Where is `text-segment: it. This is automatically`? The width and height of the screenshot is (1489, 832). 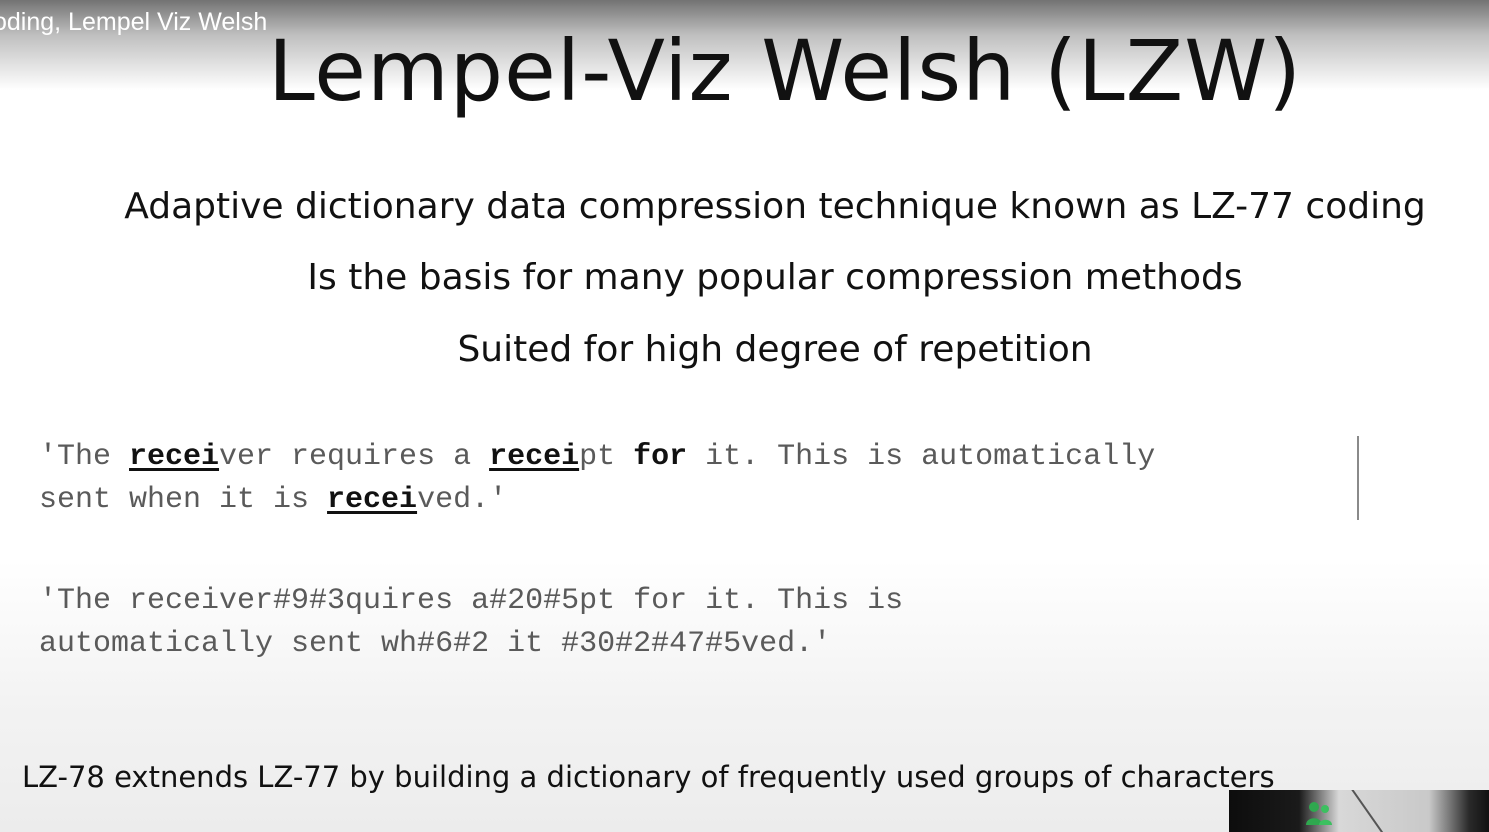 text-segment: it. This is automatically is located at coordinates (921, 457).